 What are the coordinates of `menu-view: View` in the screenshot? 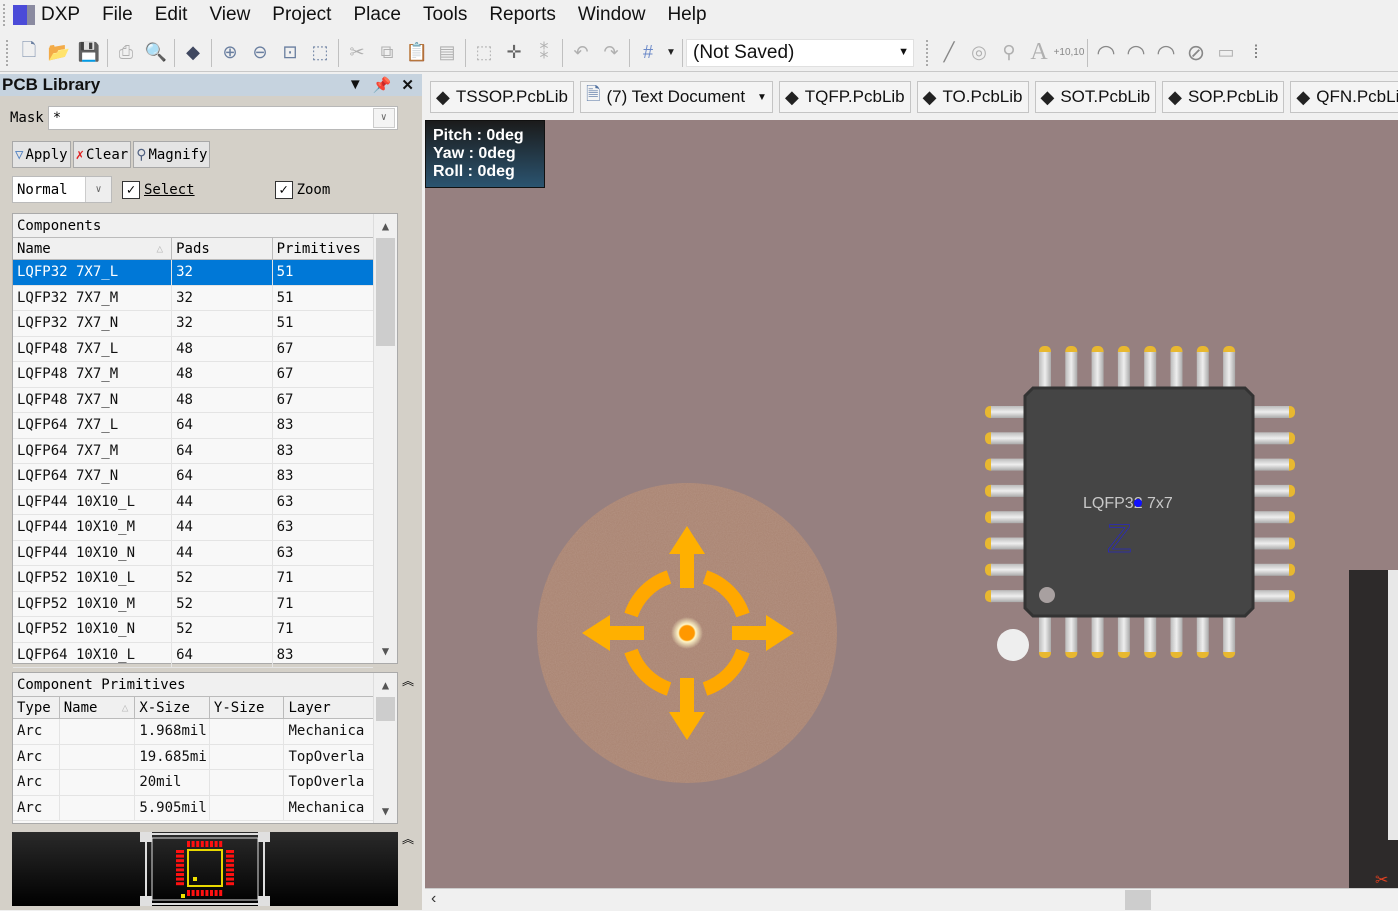 It's located at (229, 15).